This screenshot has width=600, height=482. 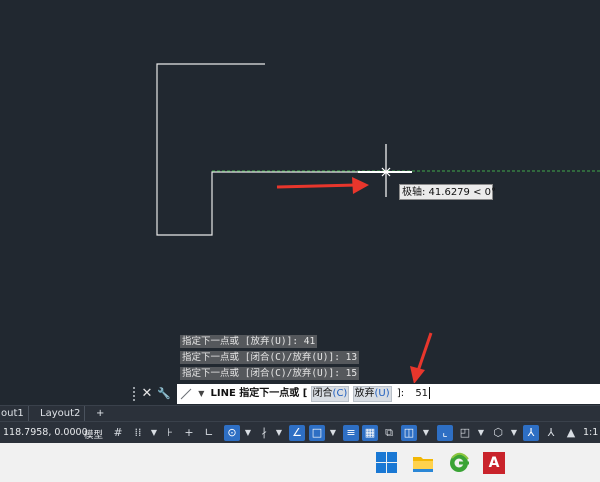 What do you see at coordinates (209, 433) in the screenshot?
I see `ortho-icon: ∟` at bounding box center [209, 433].